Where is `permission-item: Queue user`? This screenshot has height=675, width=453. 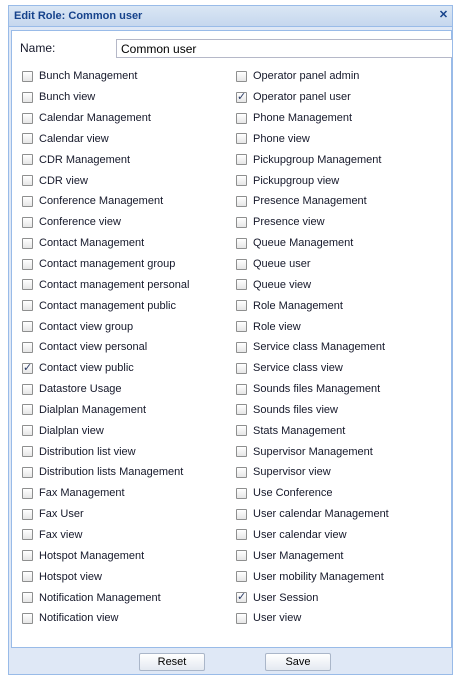
permission-item: Queue user is located at coordinates (312, 264).